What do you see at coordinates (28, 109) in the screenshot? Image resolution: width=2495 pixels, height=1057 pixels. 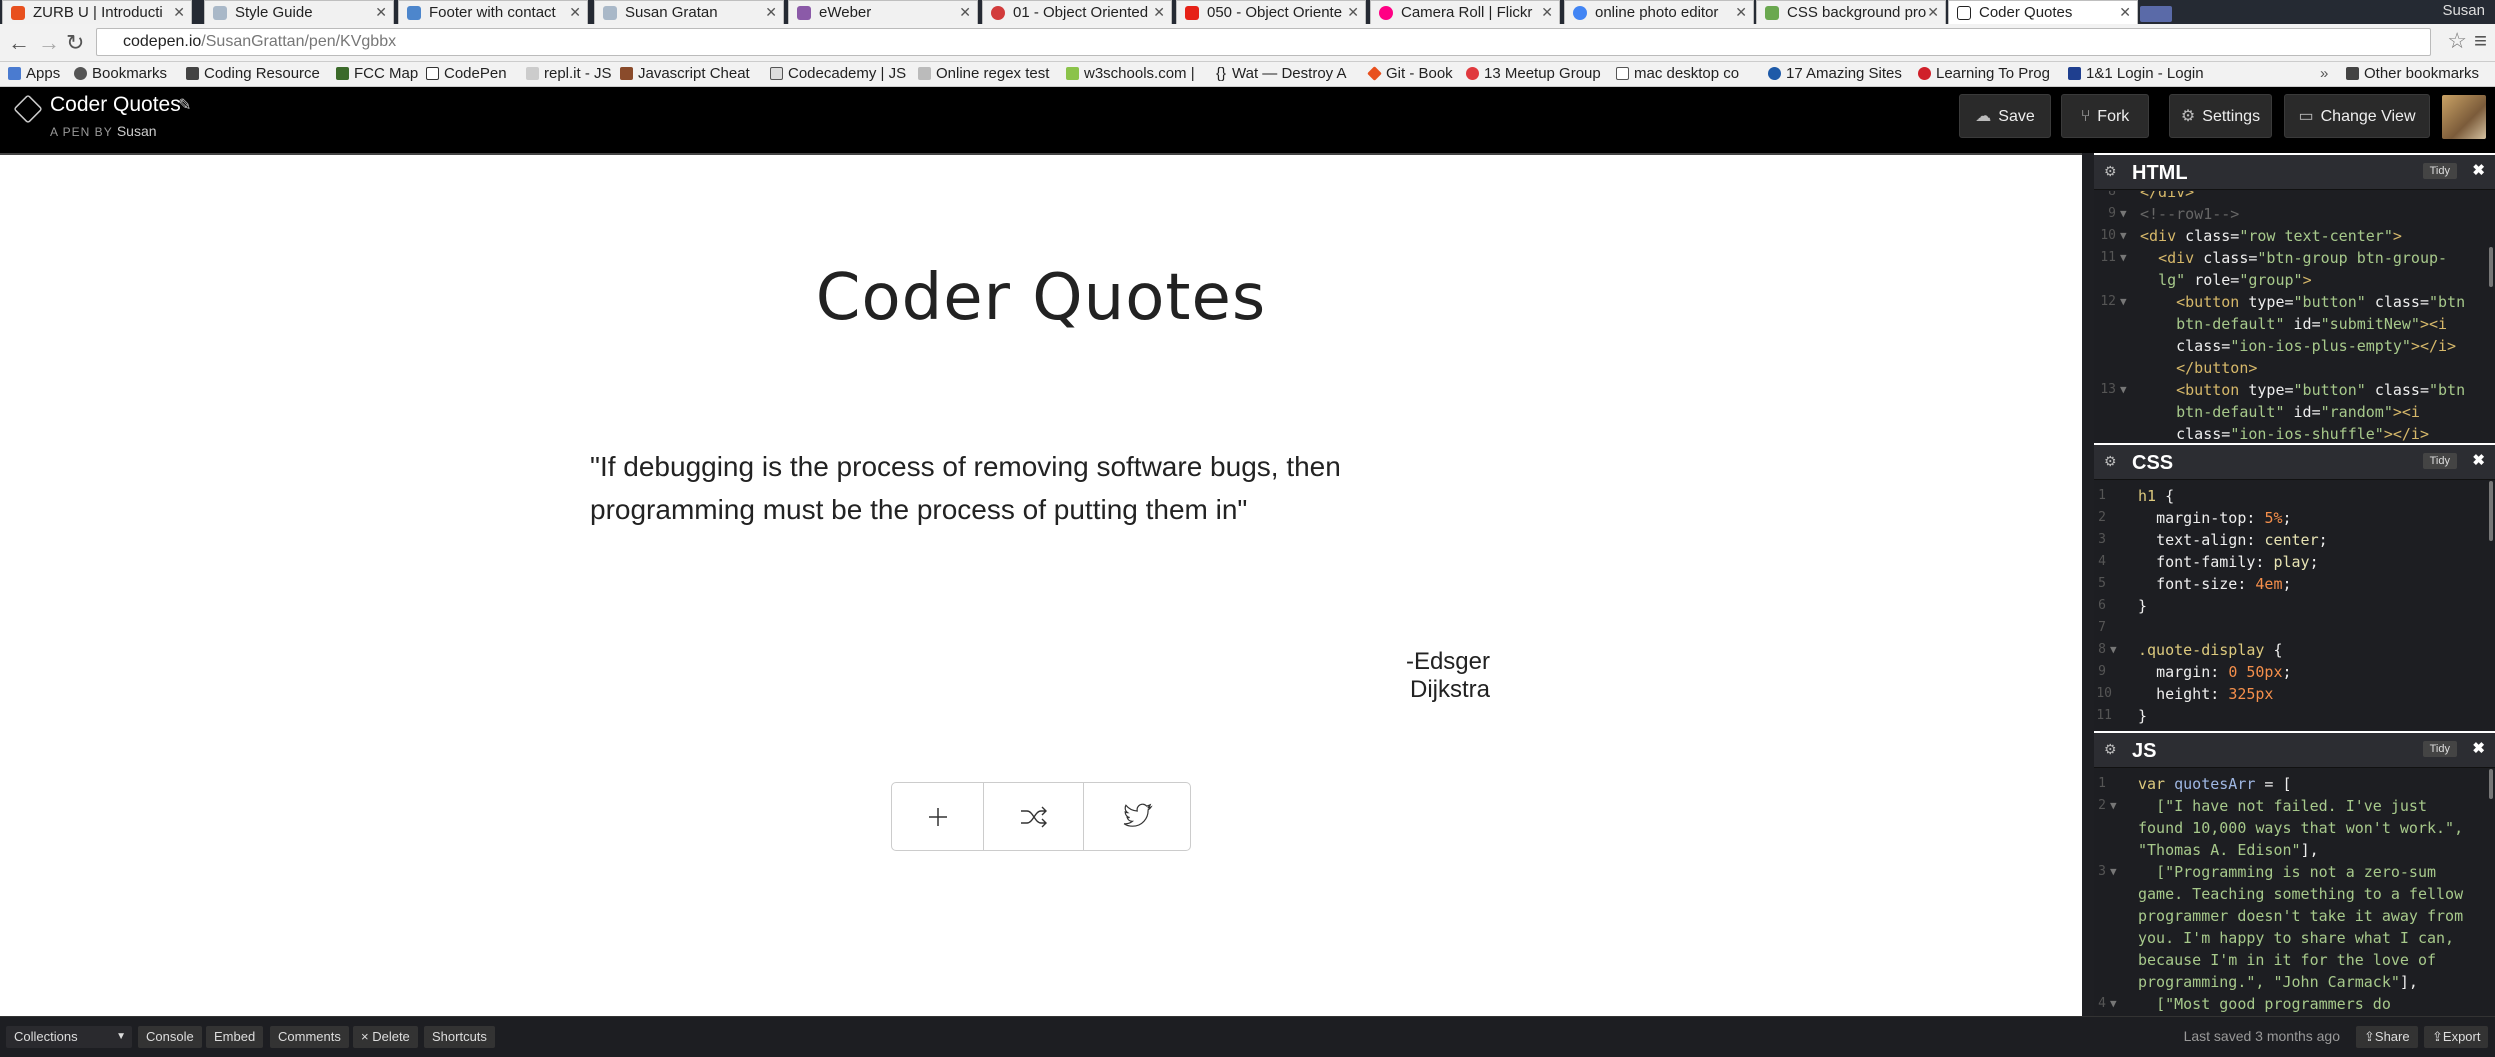 I see `codepen-logo-icon` at bounding box center [28, 109].